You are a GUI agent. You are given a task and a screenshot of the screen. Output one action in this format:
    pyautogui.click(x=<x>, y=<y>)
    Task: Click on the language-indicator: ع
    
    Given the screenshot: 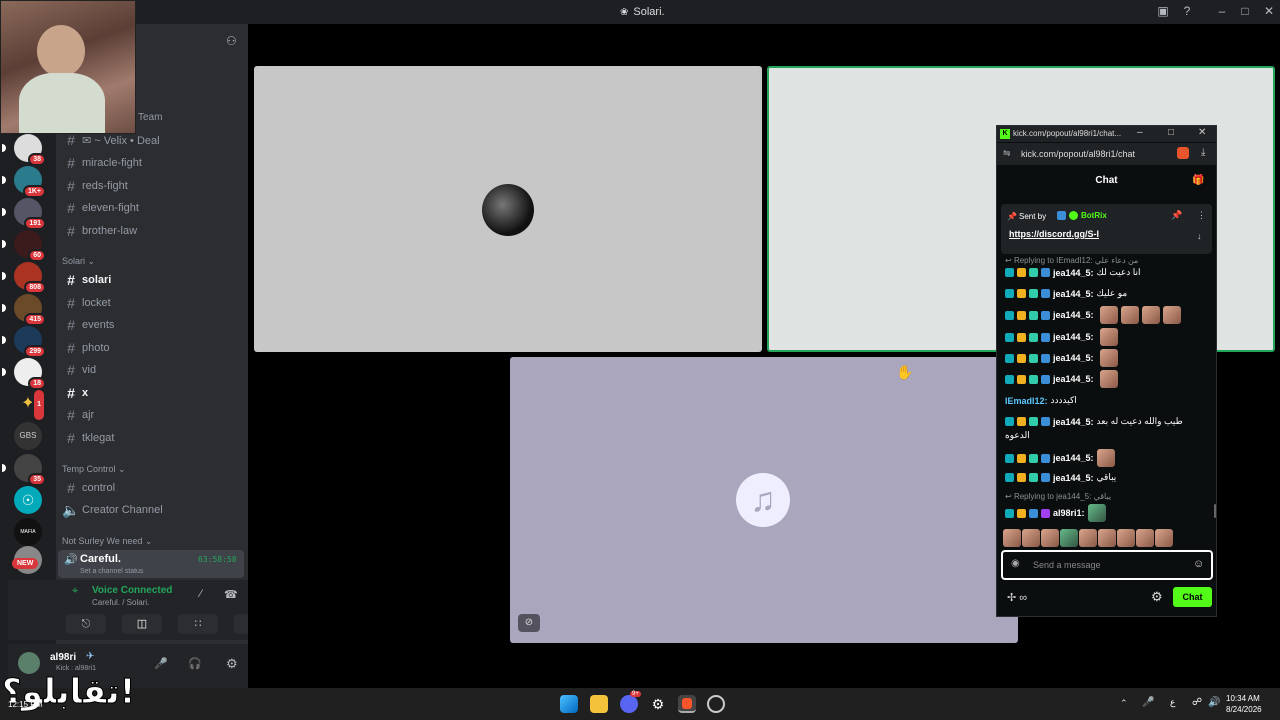 What is the action you would take?
    pyautogui.click(x=1172, y=702)
    